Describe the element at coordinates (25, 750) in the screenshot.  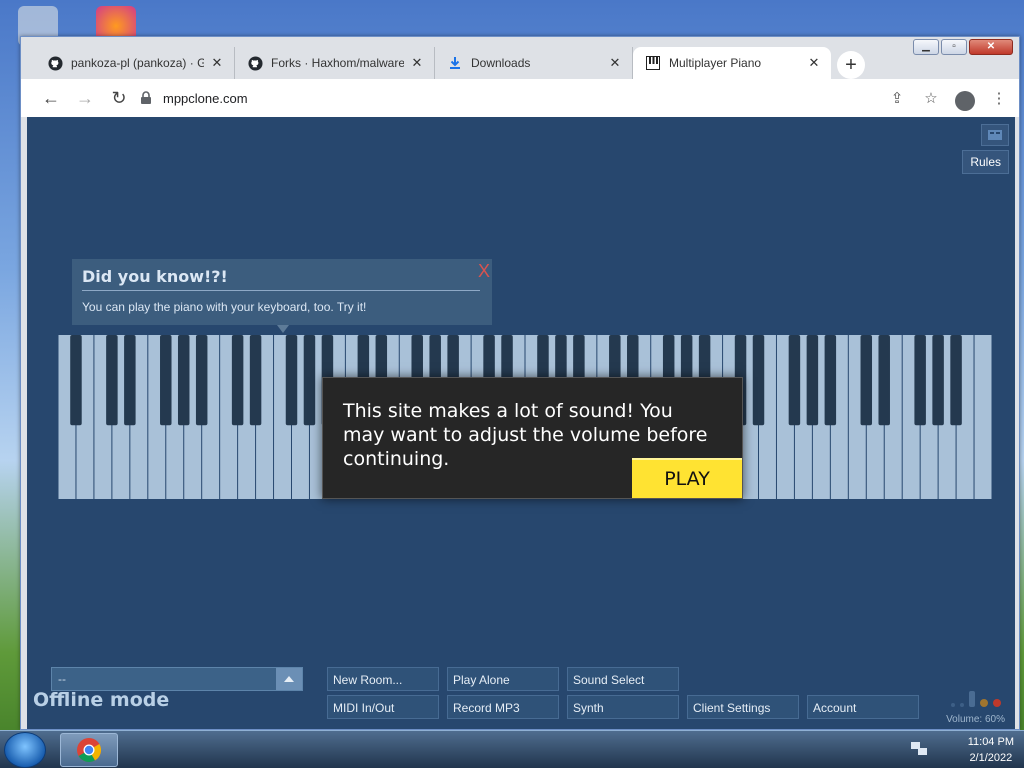
I see `start-button` at that location.